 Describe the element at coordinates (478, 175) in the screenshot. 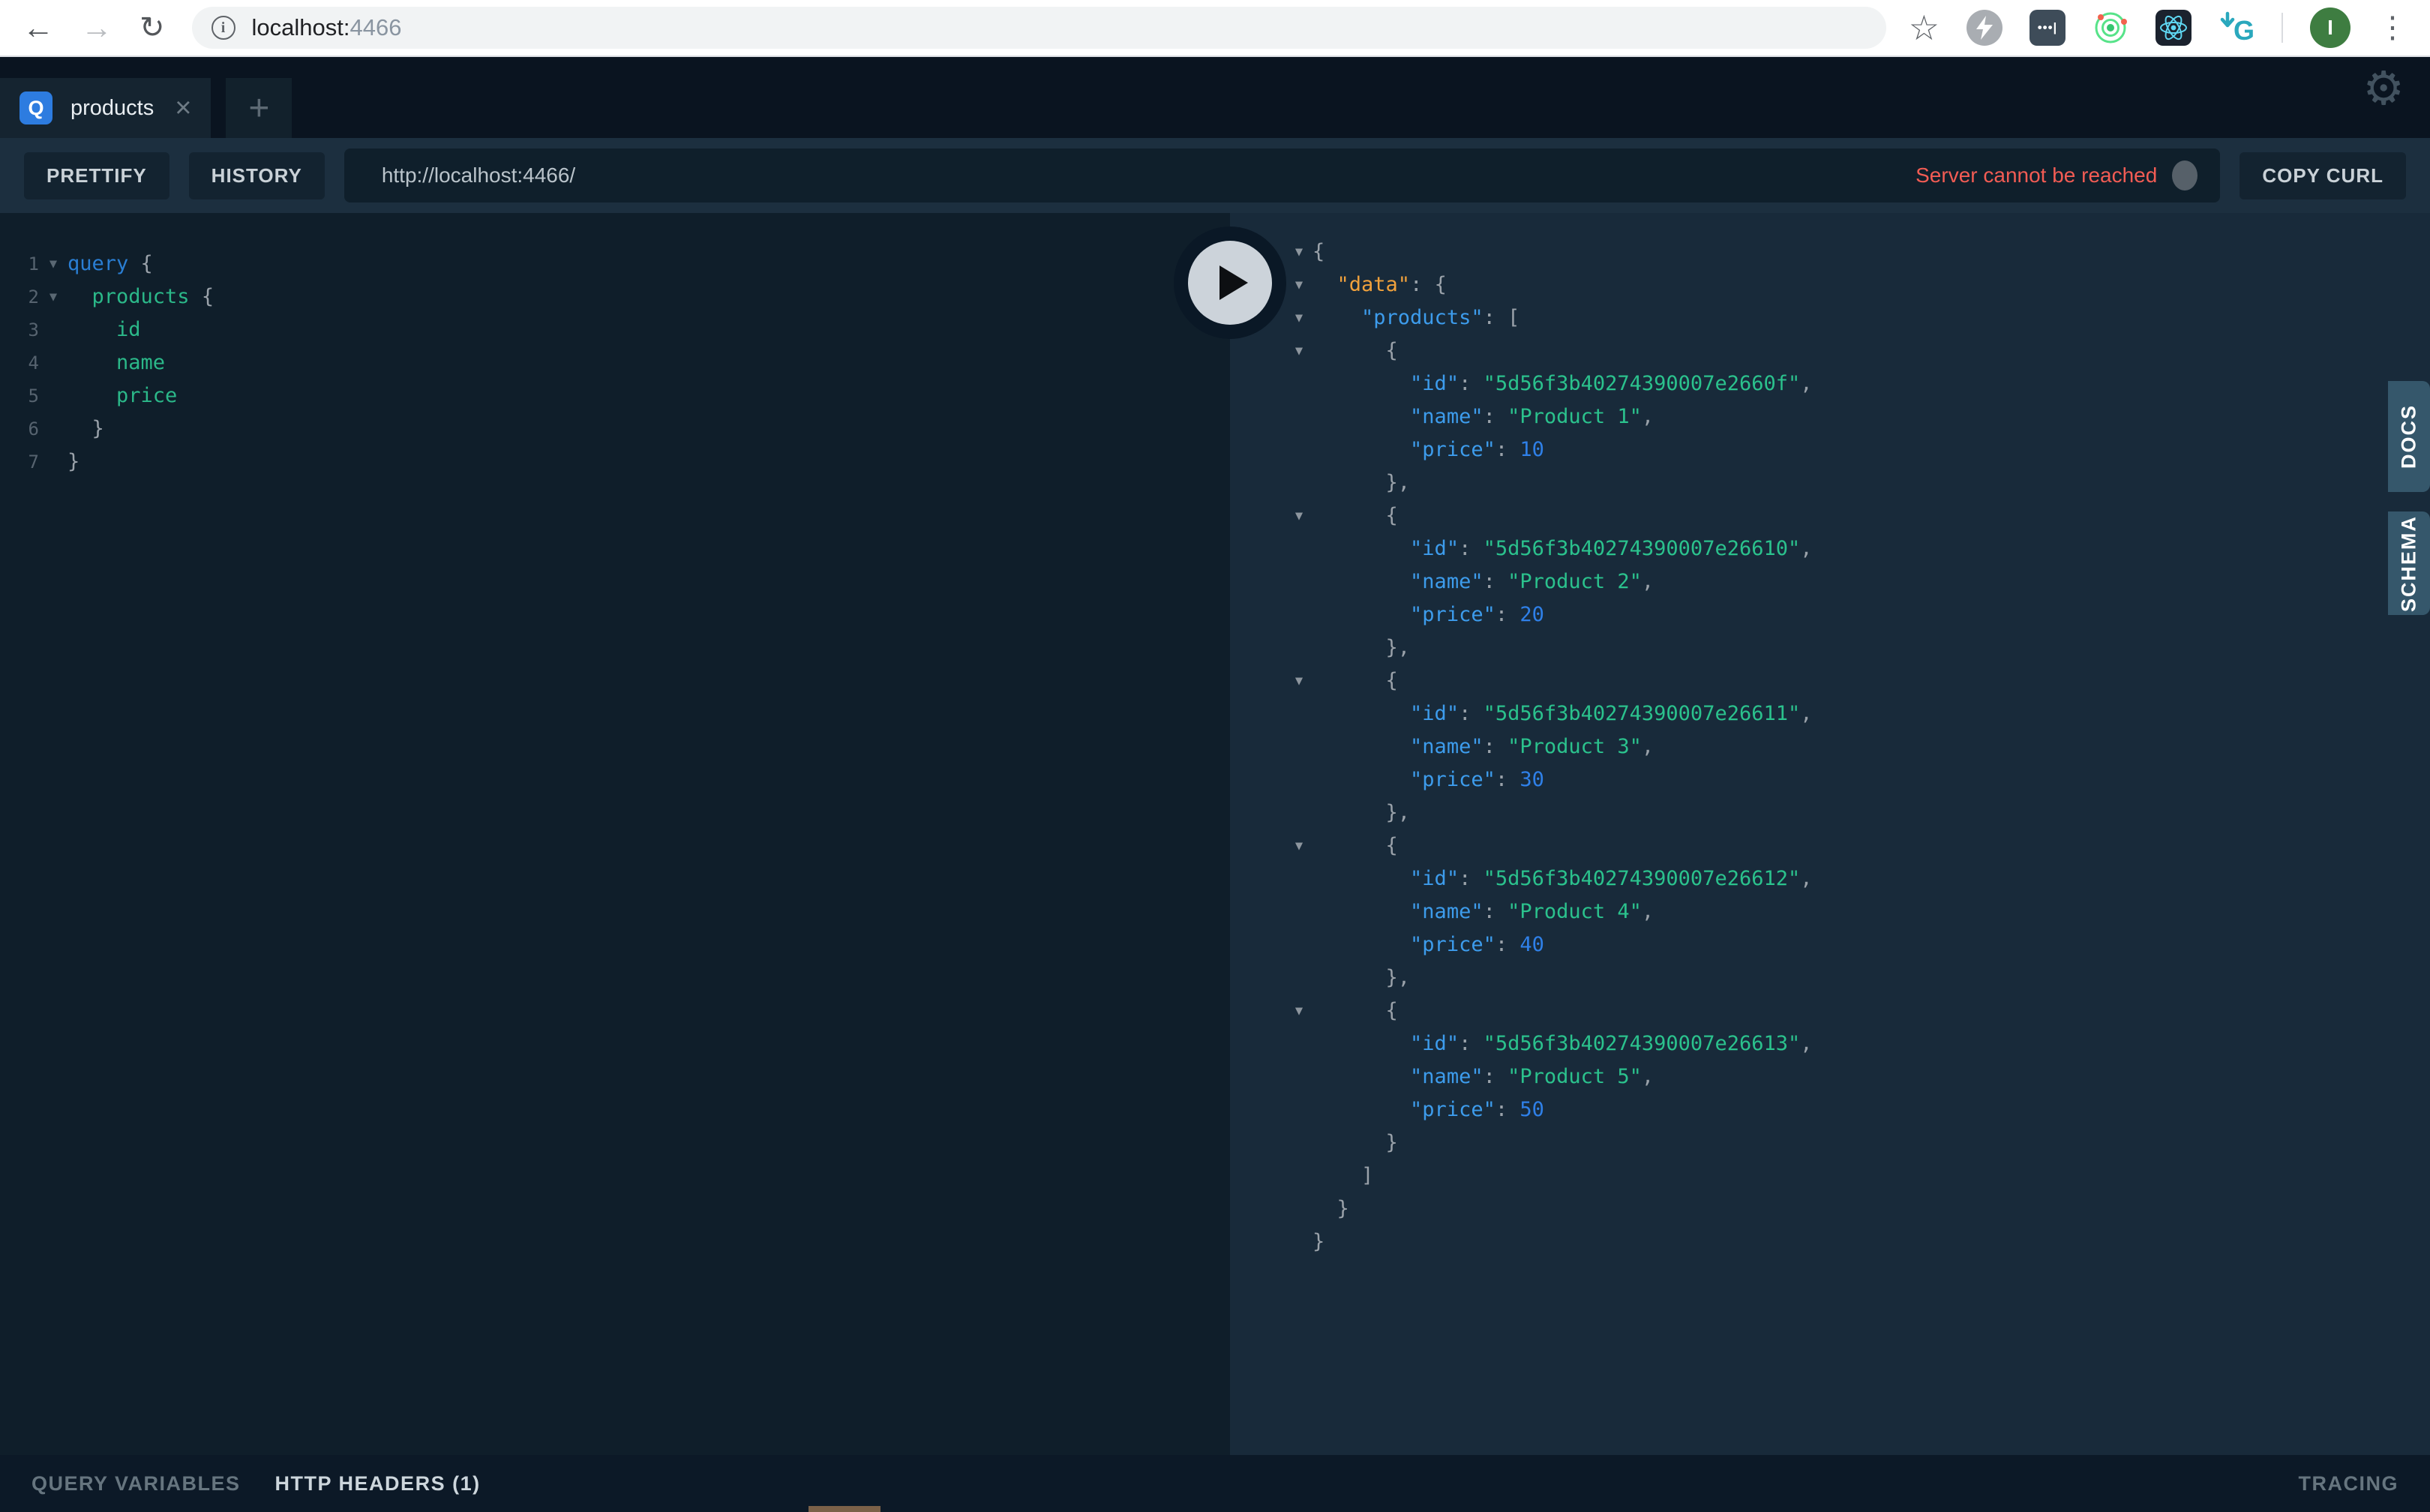

I see `endpoint-url: http://localhost:4466/` at that location.